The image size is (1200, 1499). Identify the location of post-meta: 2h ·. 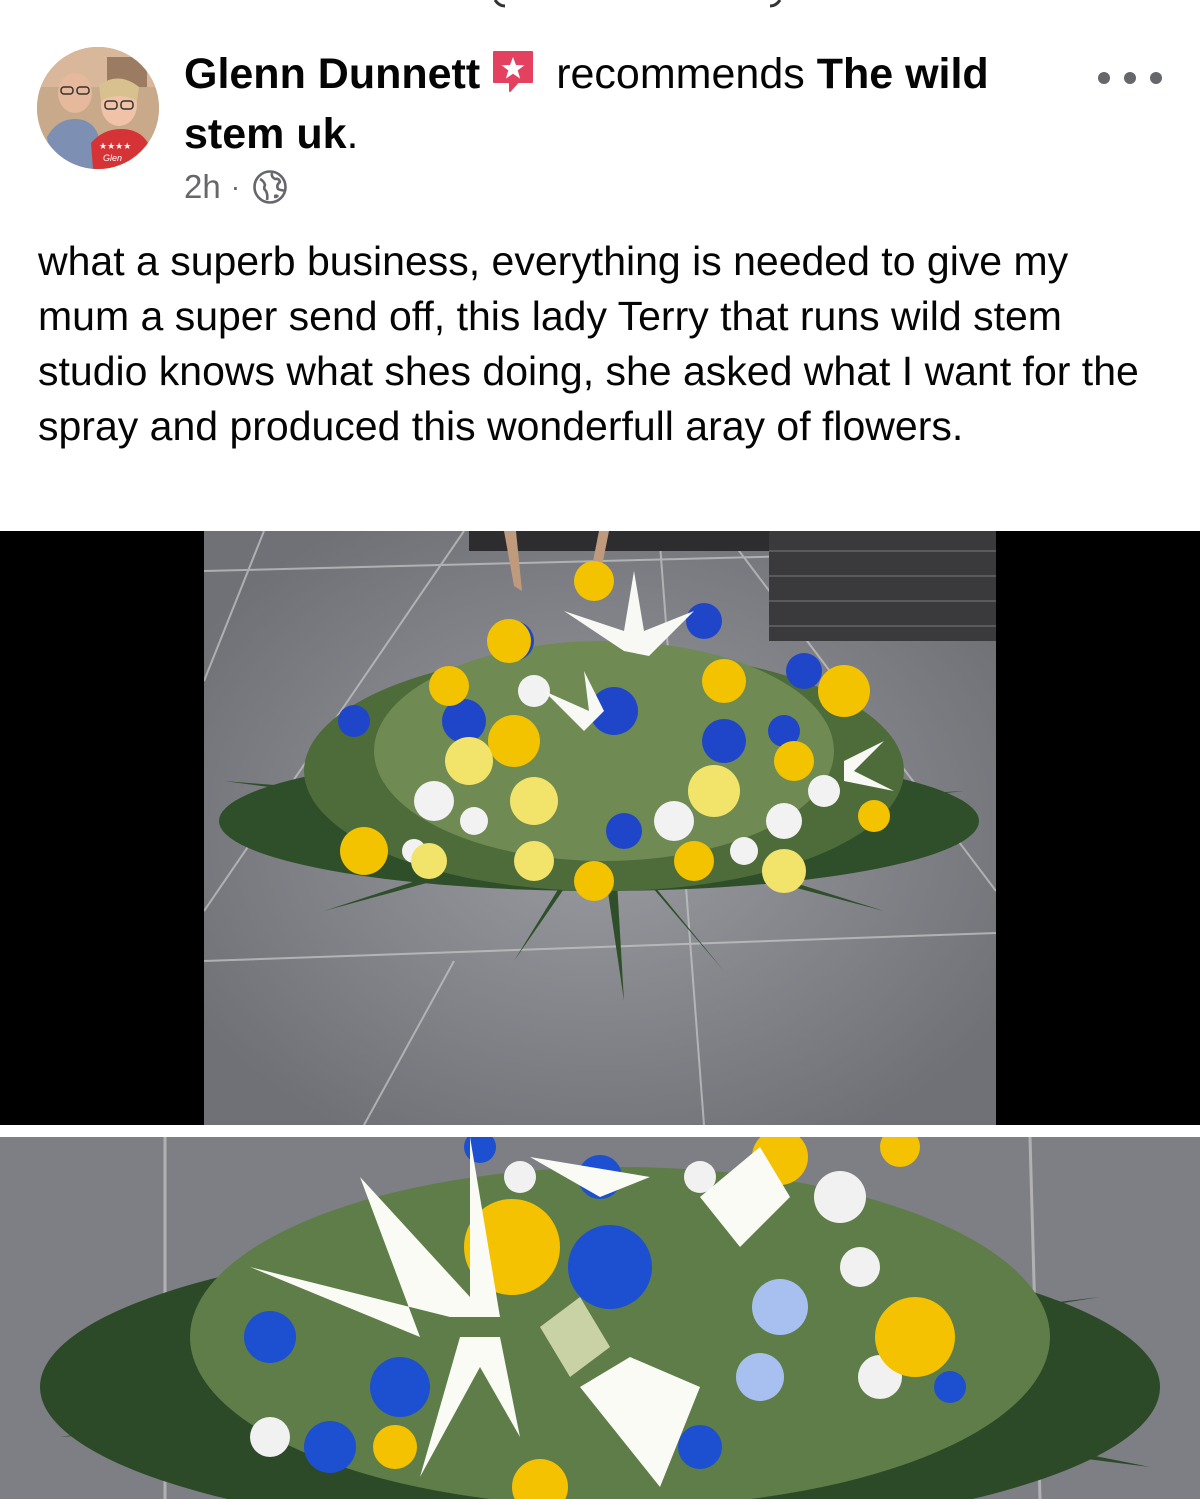
(236, 187).